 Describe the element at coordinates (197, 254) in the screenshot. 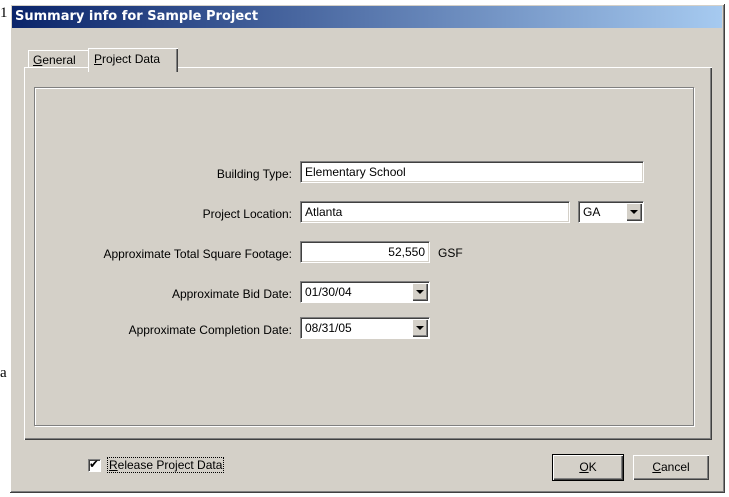

I see `square-footage-label: Approximate Total Square Footage:` at that location.